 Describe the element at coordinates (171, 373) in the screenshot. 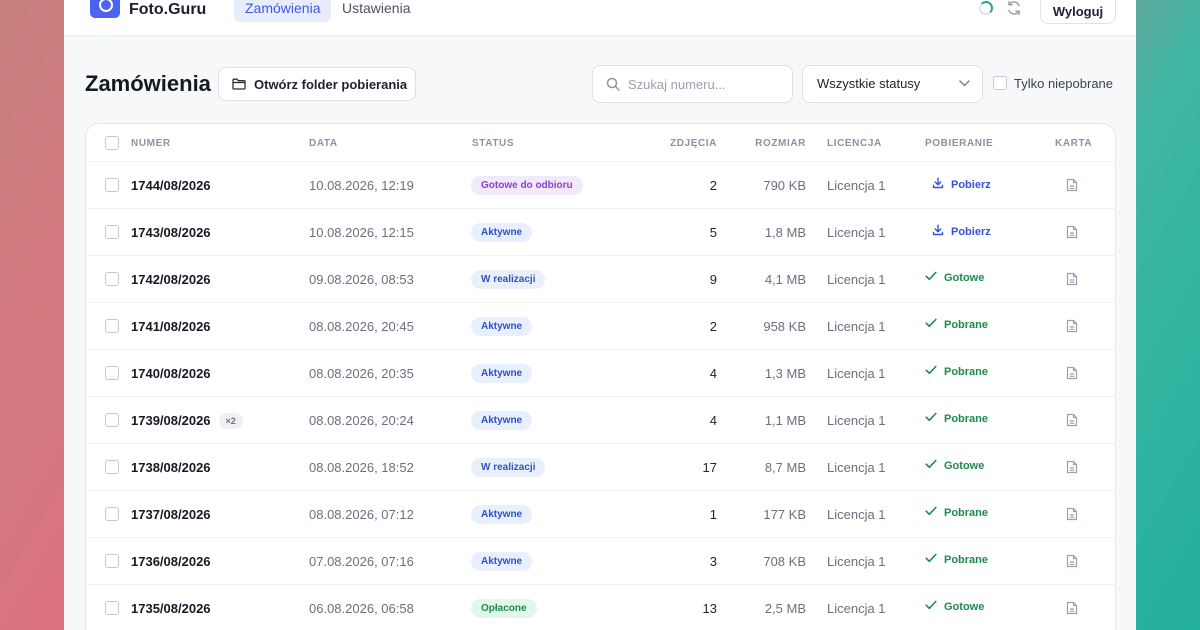

I see `order-number: 1740/08/2026` at that location.